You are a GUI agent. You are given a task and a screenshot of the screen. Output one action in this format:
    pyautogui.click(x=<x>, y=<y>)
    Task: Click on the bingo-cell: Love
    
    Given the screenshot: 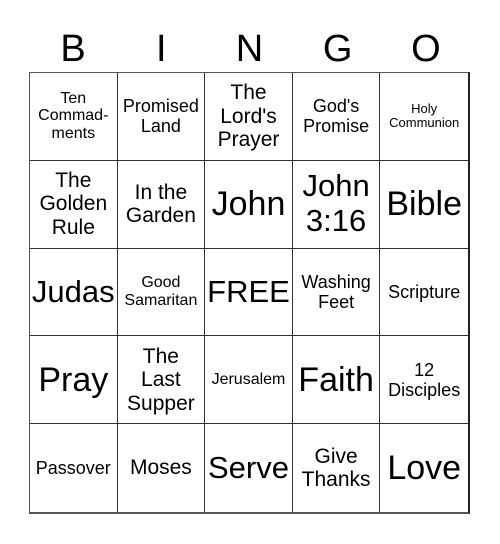 What is the action you would take?
    pyautogui.click(x=424, y=468)
    